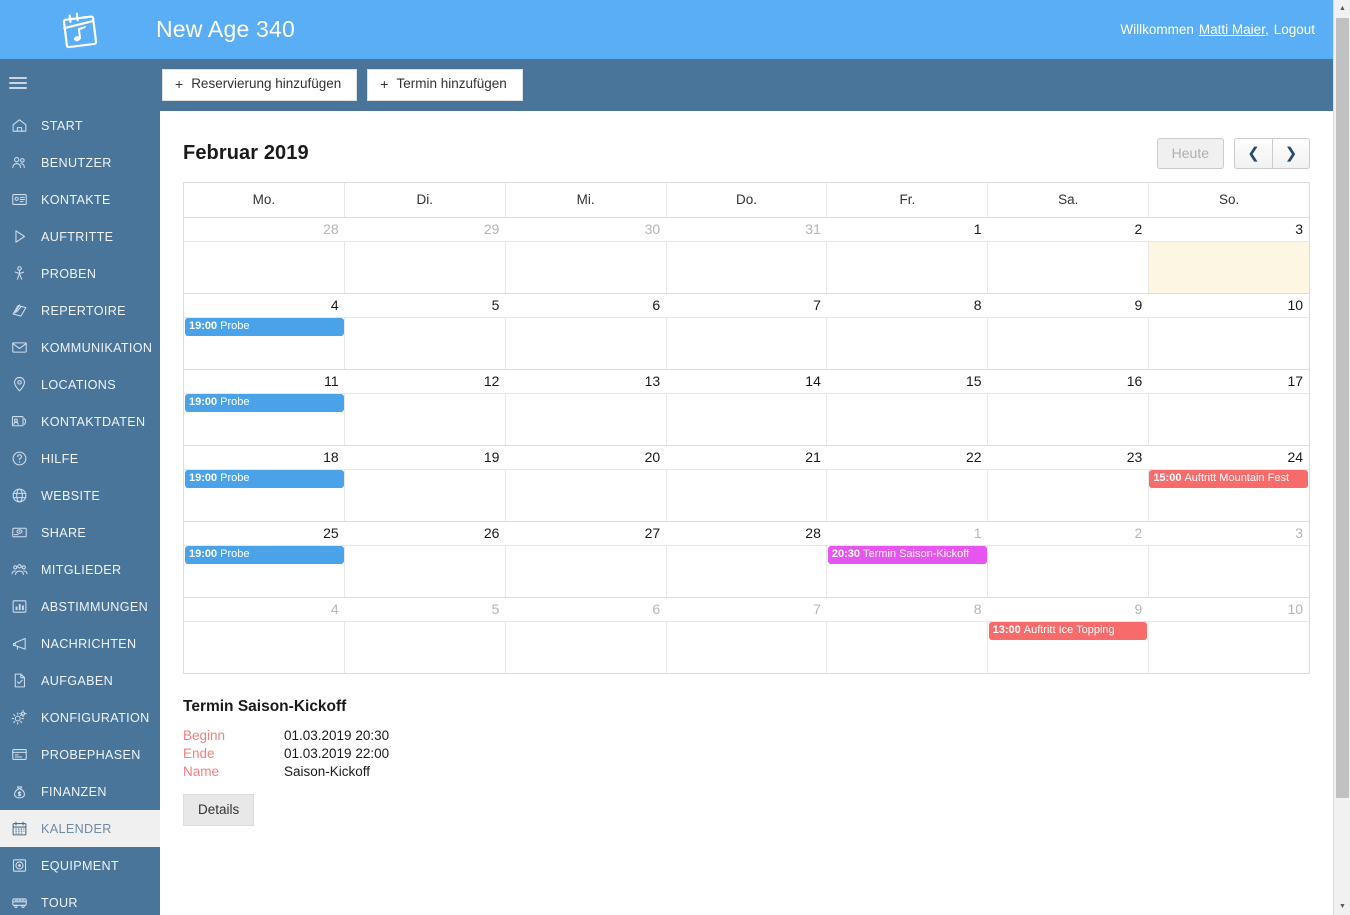 The image size is (1350, 915). What do you see at coordinates (1229, 479) in the screenshot?
I see `calendar-event-auftritt: 15:00 Auftritt Mountain Fest` at bounding box center [1229, 479].